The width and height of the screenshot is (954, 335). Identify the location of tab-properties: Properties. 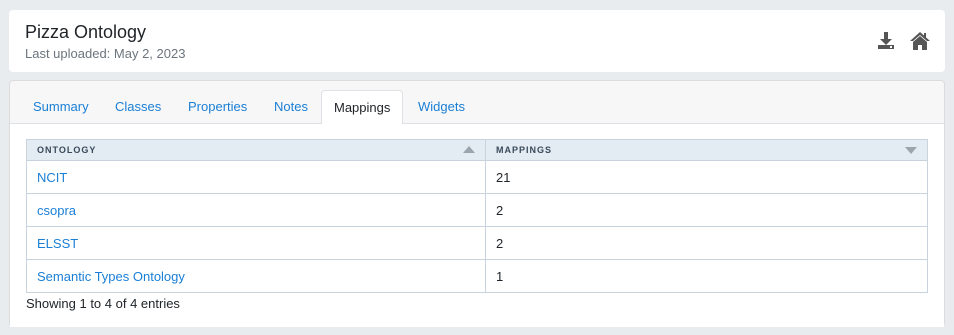
(217, 107).